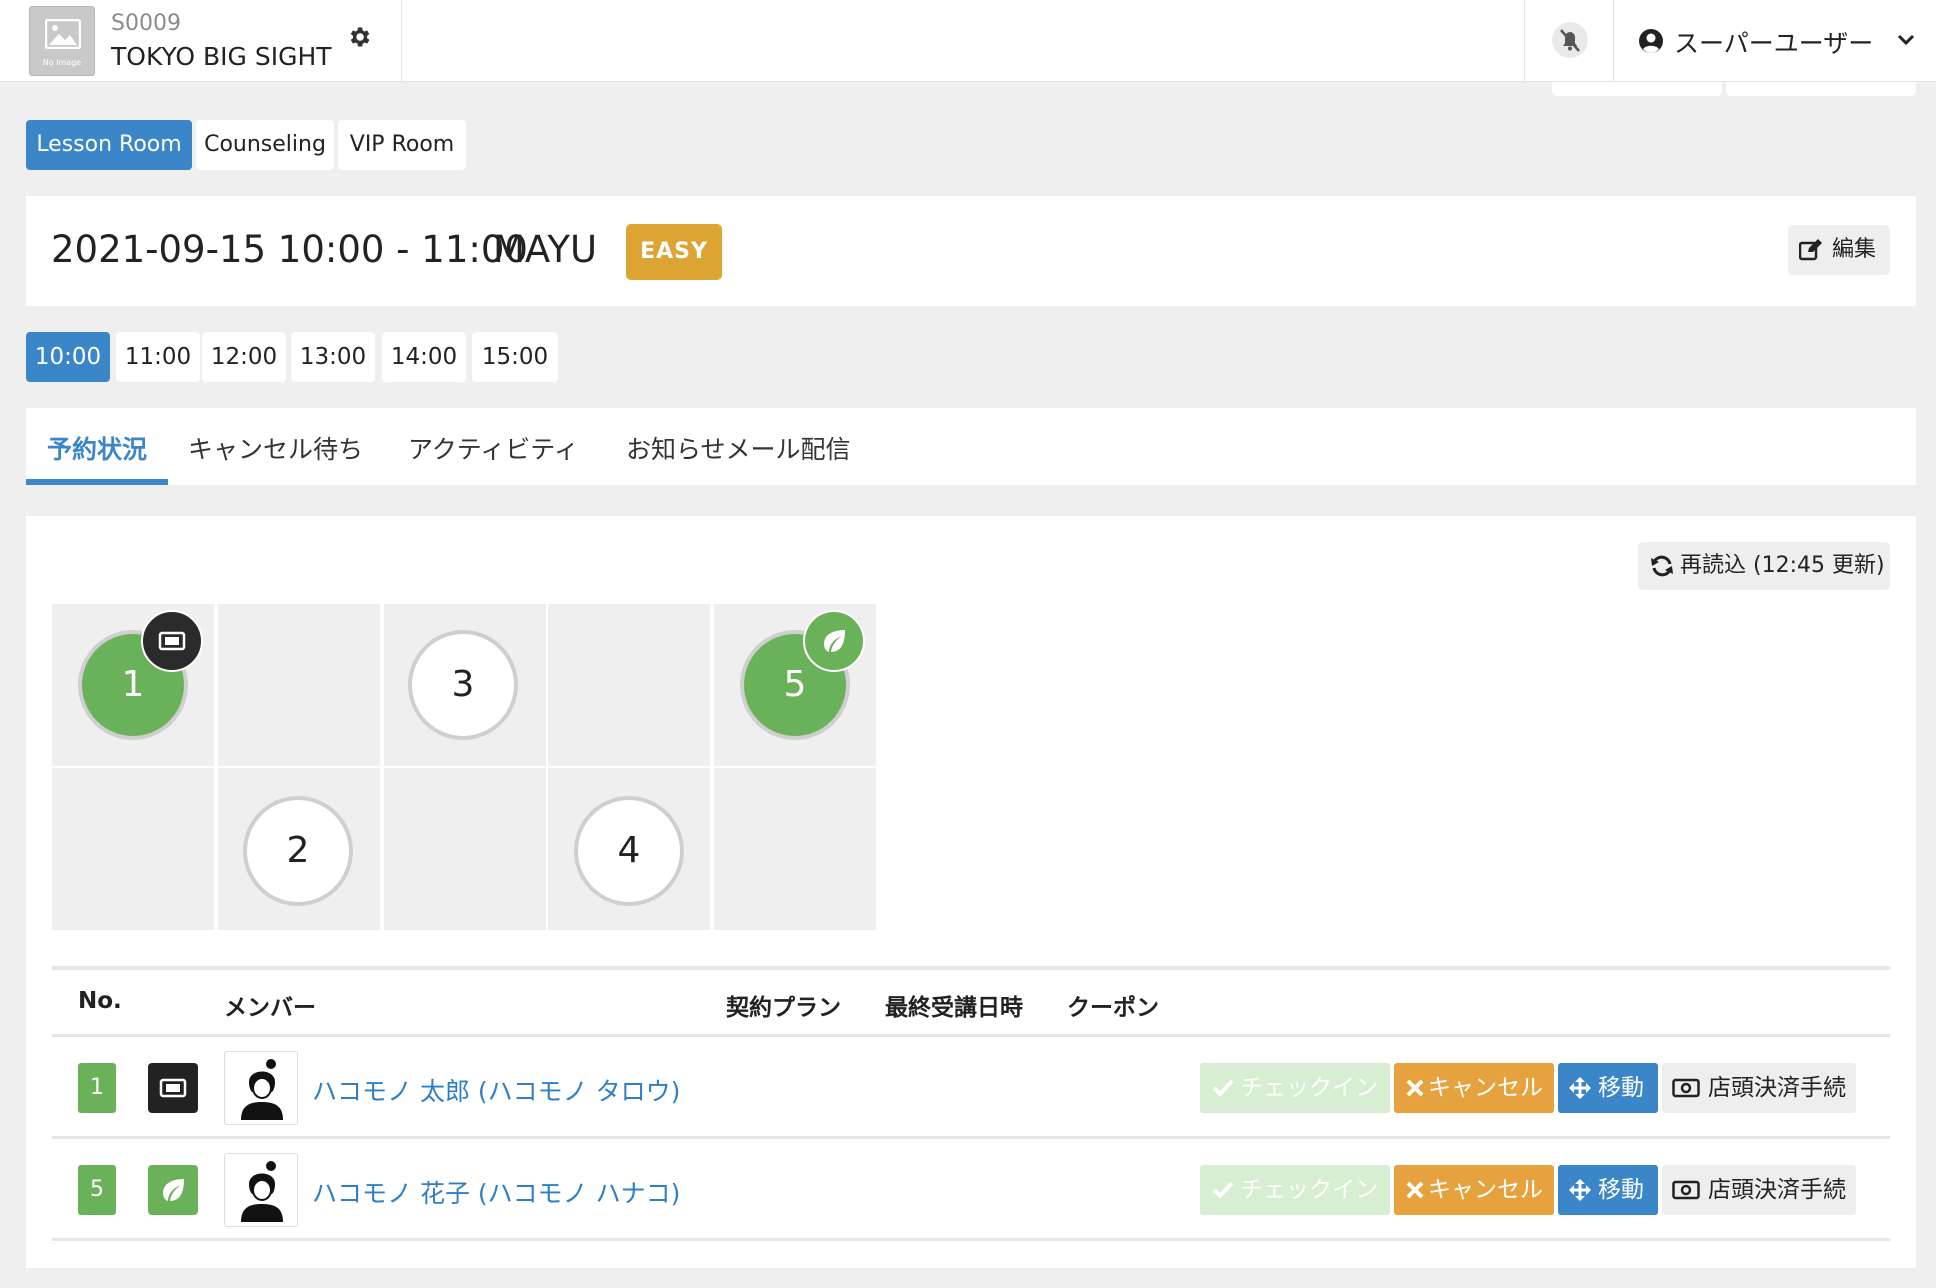  I want to click on column-header-last-lesson: 最終受講日時, so click(954, 1008).